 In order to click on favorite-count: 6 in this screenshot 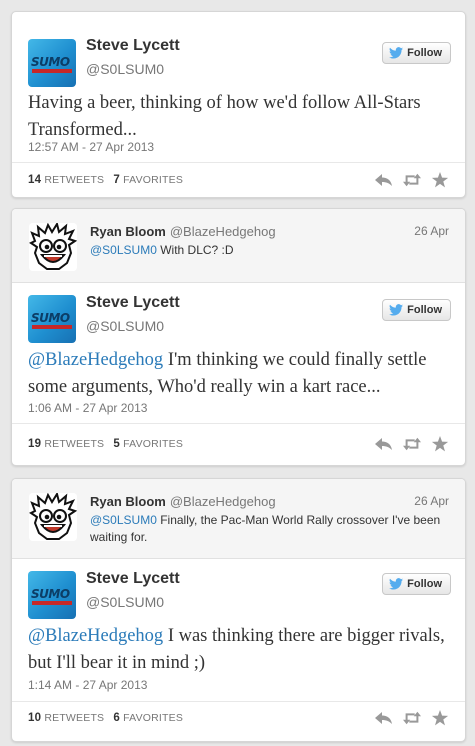, I will do `click(116, 718)`.